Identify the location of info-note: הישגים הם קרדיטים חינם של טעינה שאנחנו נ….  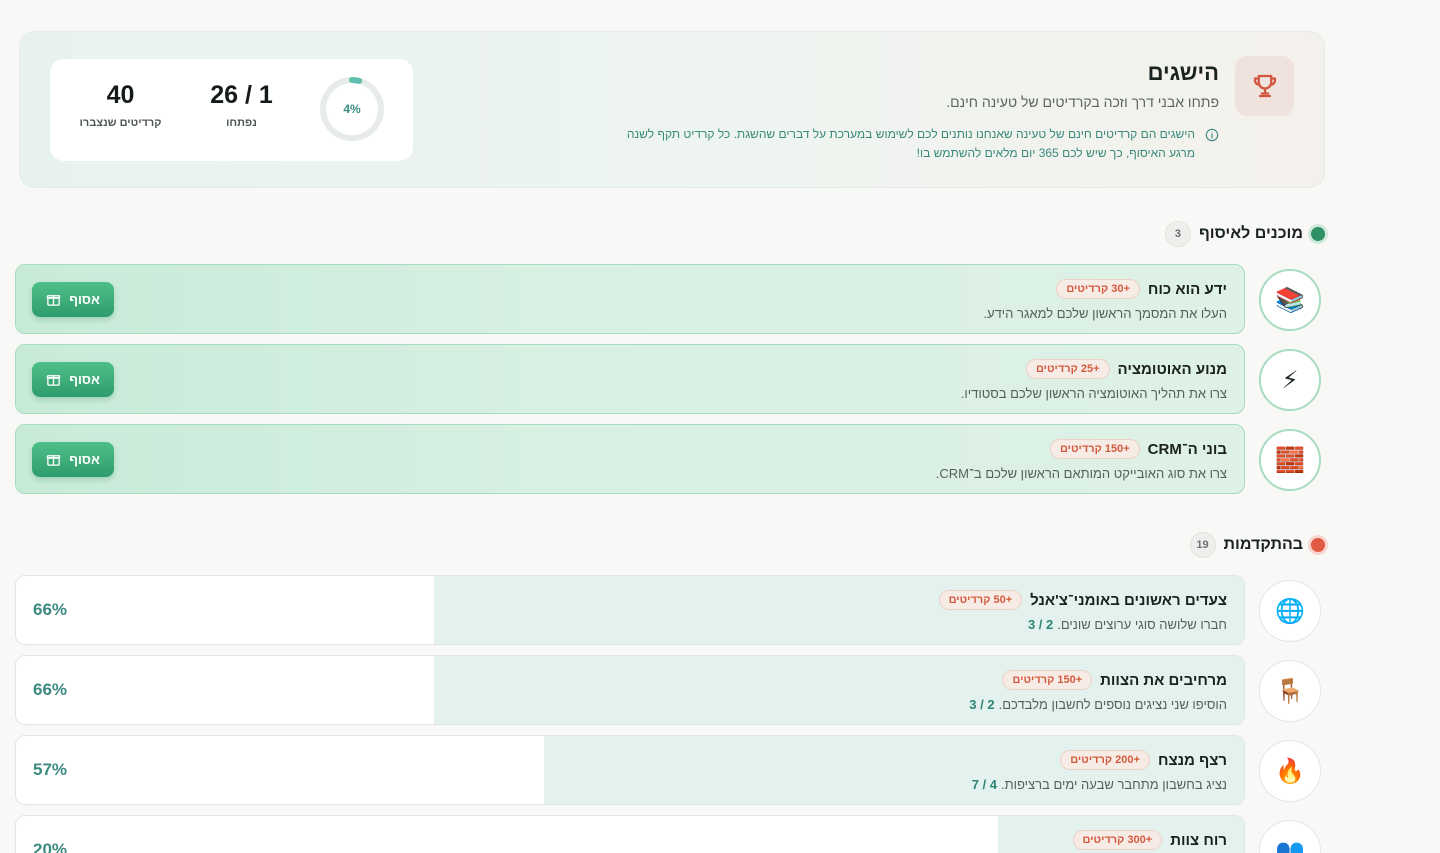
(909, 144).